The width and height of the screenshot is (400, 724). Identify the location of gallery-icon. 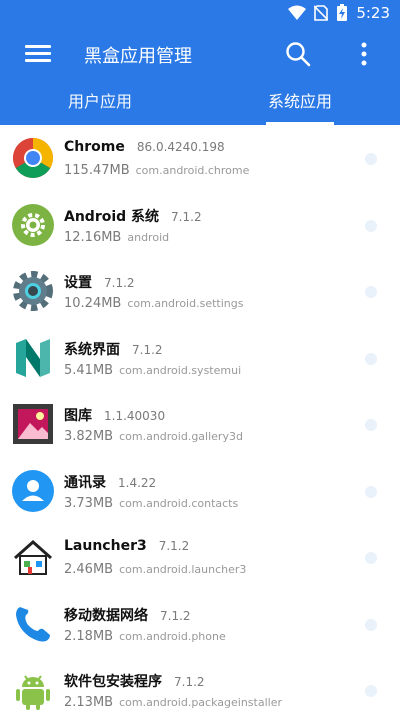
(33, 424).